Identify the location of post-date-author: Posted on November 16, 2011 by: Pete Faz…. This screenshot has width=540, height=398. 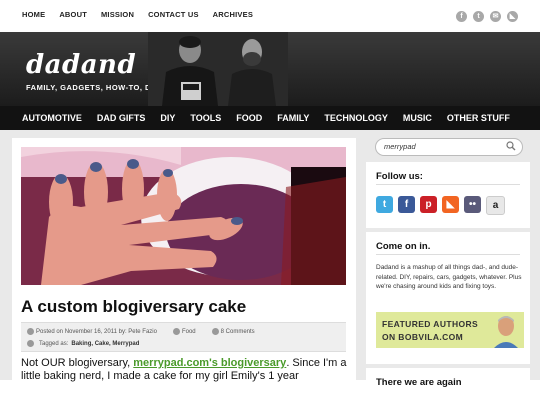
(92, 331).